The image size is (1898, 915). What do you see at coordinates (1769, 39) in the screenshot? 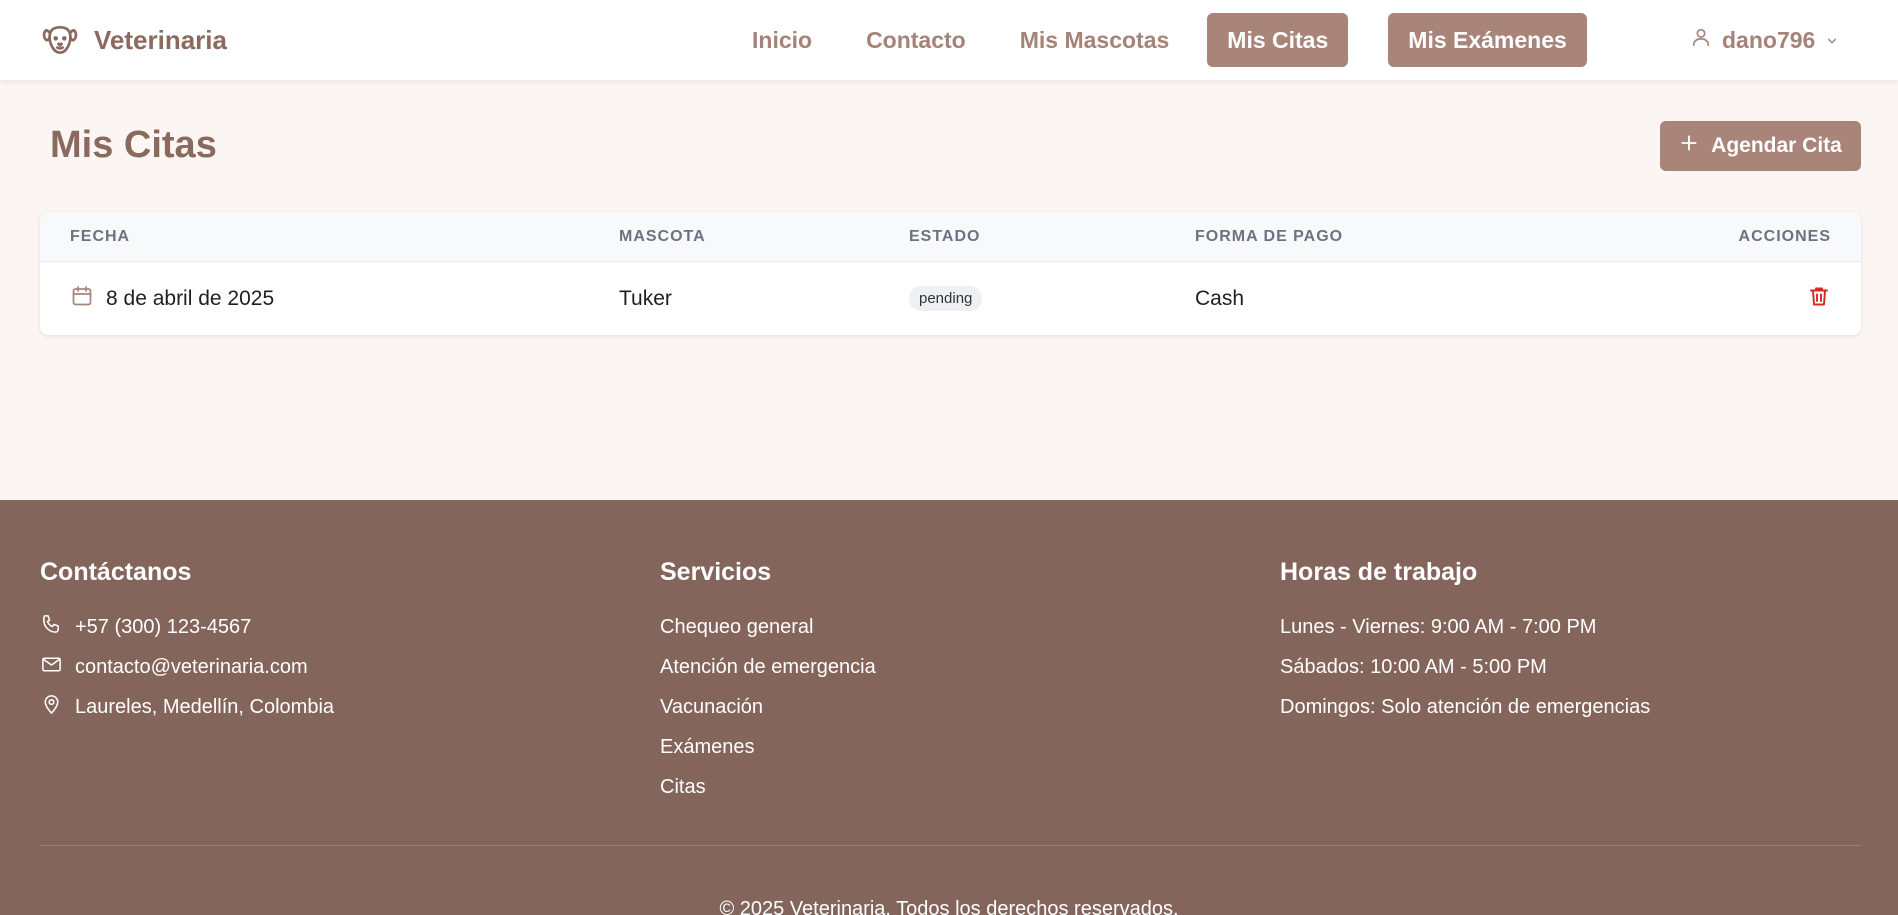
I see `username: dano796` at bounding box center [1769, 39].